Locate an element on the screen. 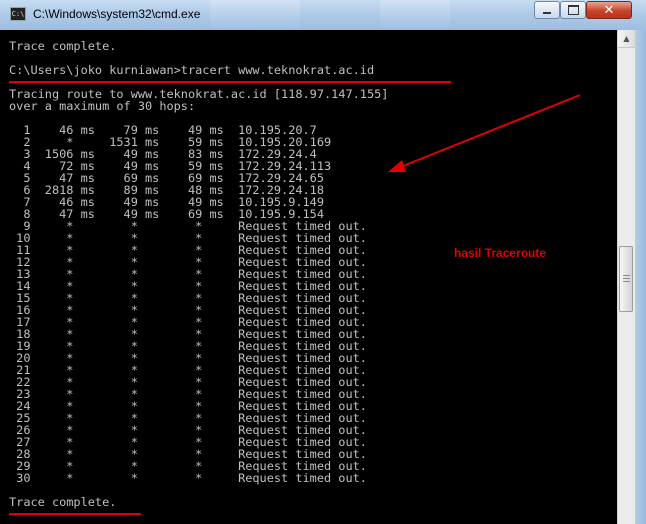 Image resolution: width=646 pixels, height=524 pixels. minimize-button is located at coordinates (547, 10).